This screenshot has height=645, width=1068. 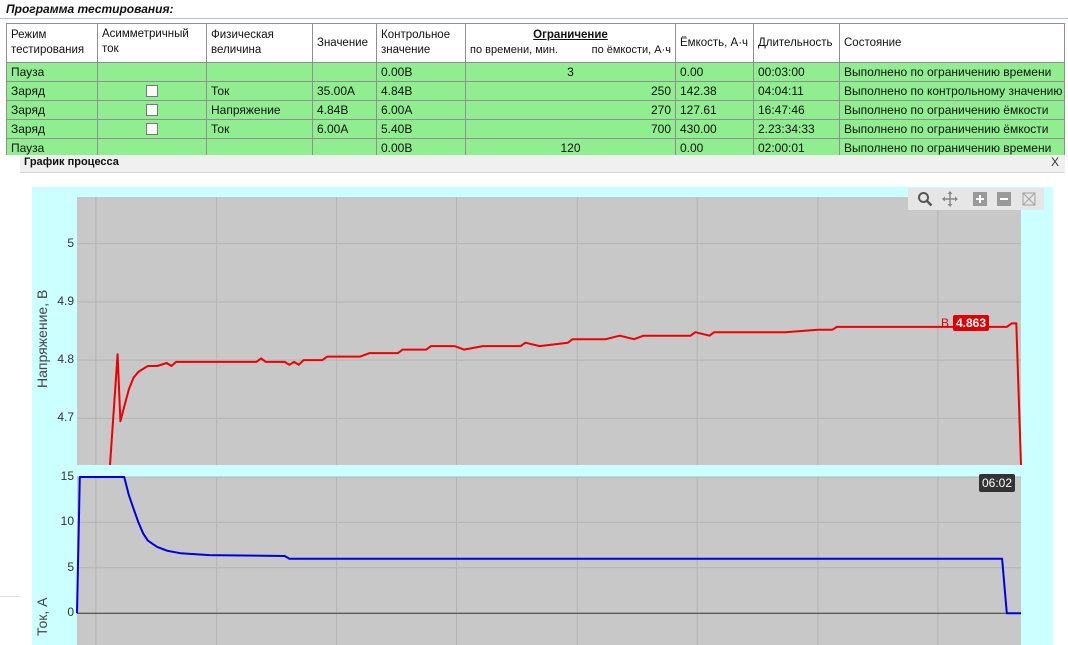 I want to click on current-tick-label: 0, so click(x=70, y=612).